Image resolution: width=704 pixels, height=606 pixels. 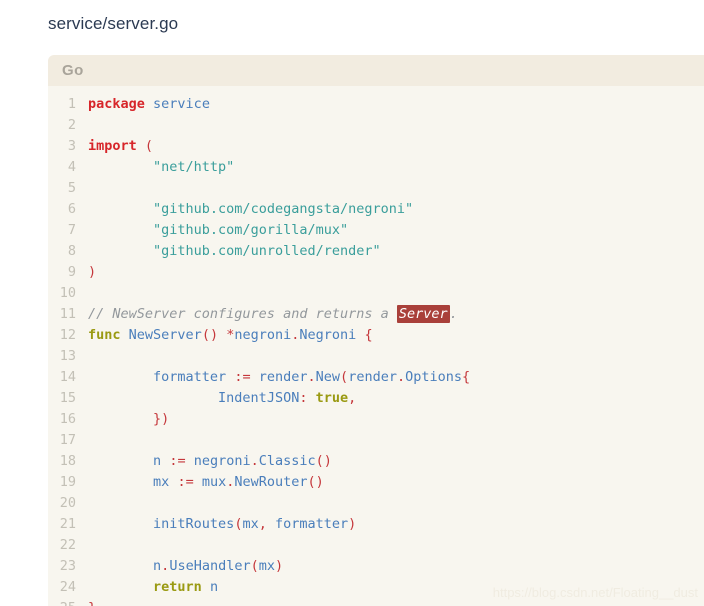 I want to click on code-line: 13, so click(x=376, y=356).